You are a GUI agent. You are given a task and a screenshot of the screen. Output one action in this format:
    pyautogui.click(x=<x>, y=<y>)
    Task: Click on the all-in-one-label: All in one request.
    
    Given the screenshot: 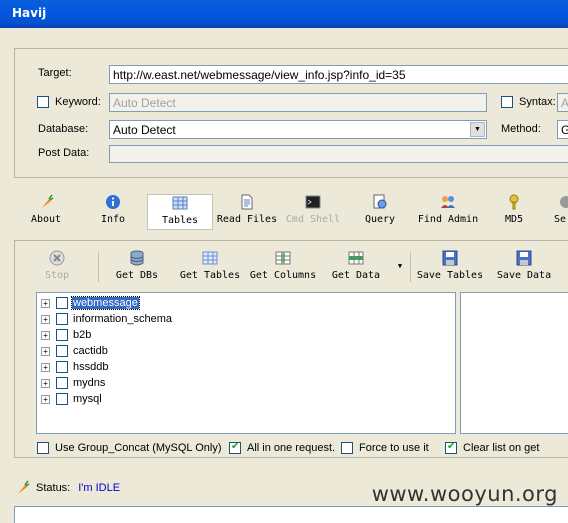 What is the action you would take?
    pyautogui.click(x=291, y=448)
    